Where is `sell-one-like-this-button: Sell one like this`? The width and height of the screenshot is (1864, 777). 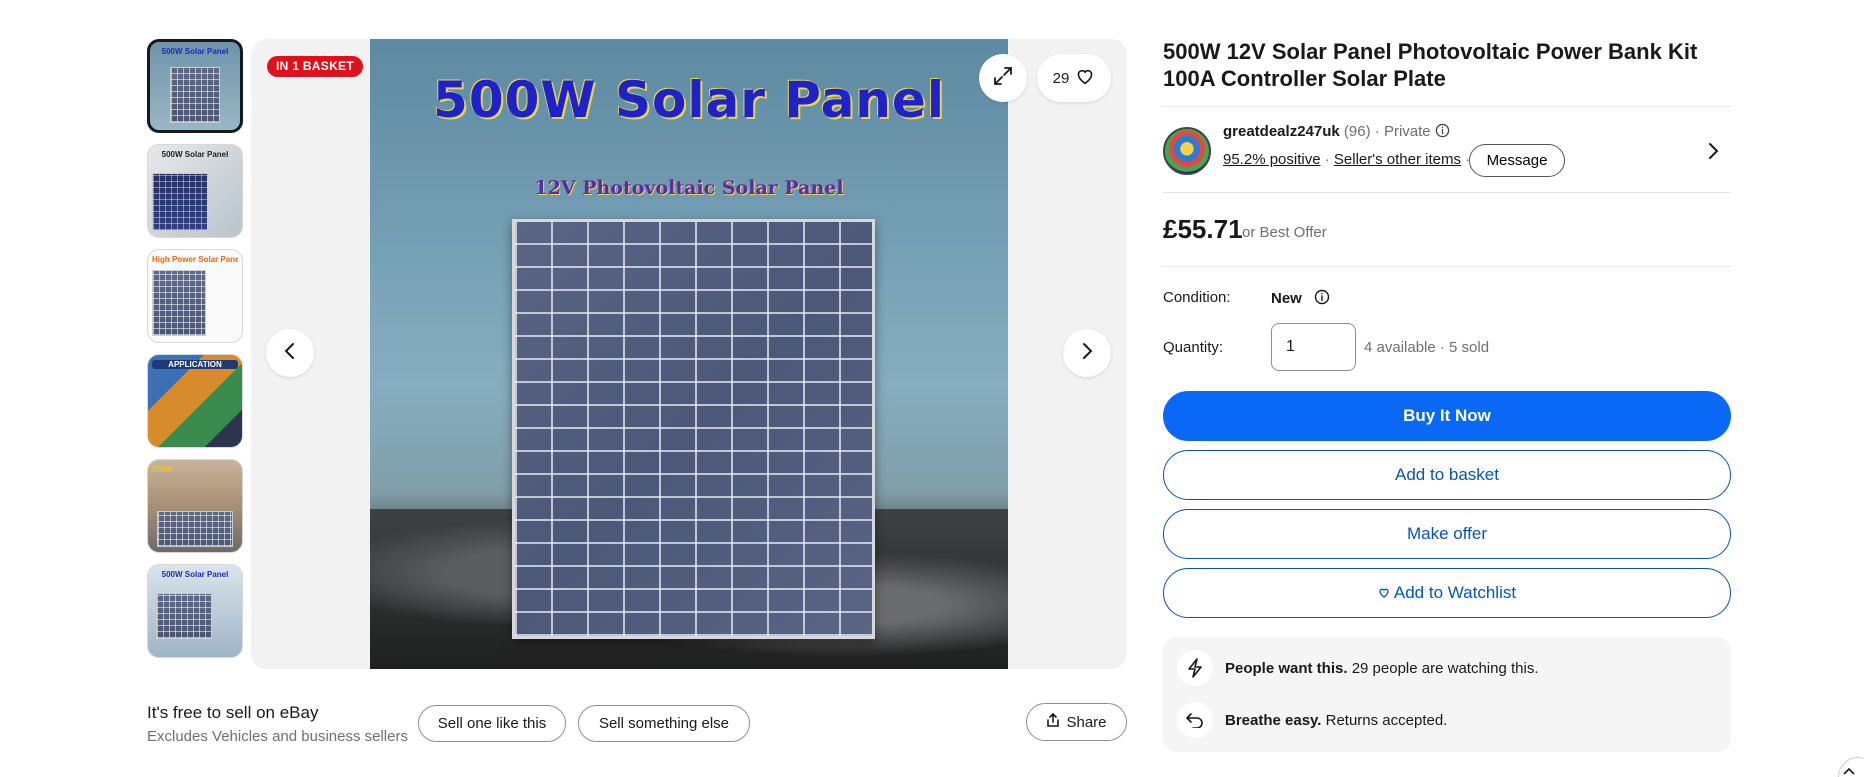
sell-one-like-this-button: Sell one like this is located at coordinates (492, 723).